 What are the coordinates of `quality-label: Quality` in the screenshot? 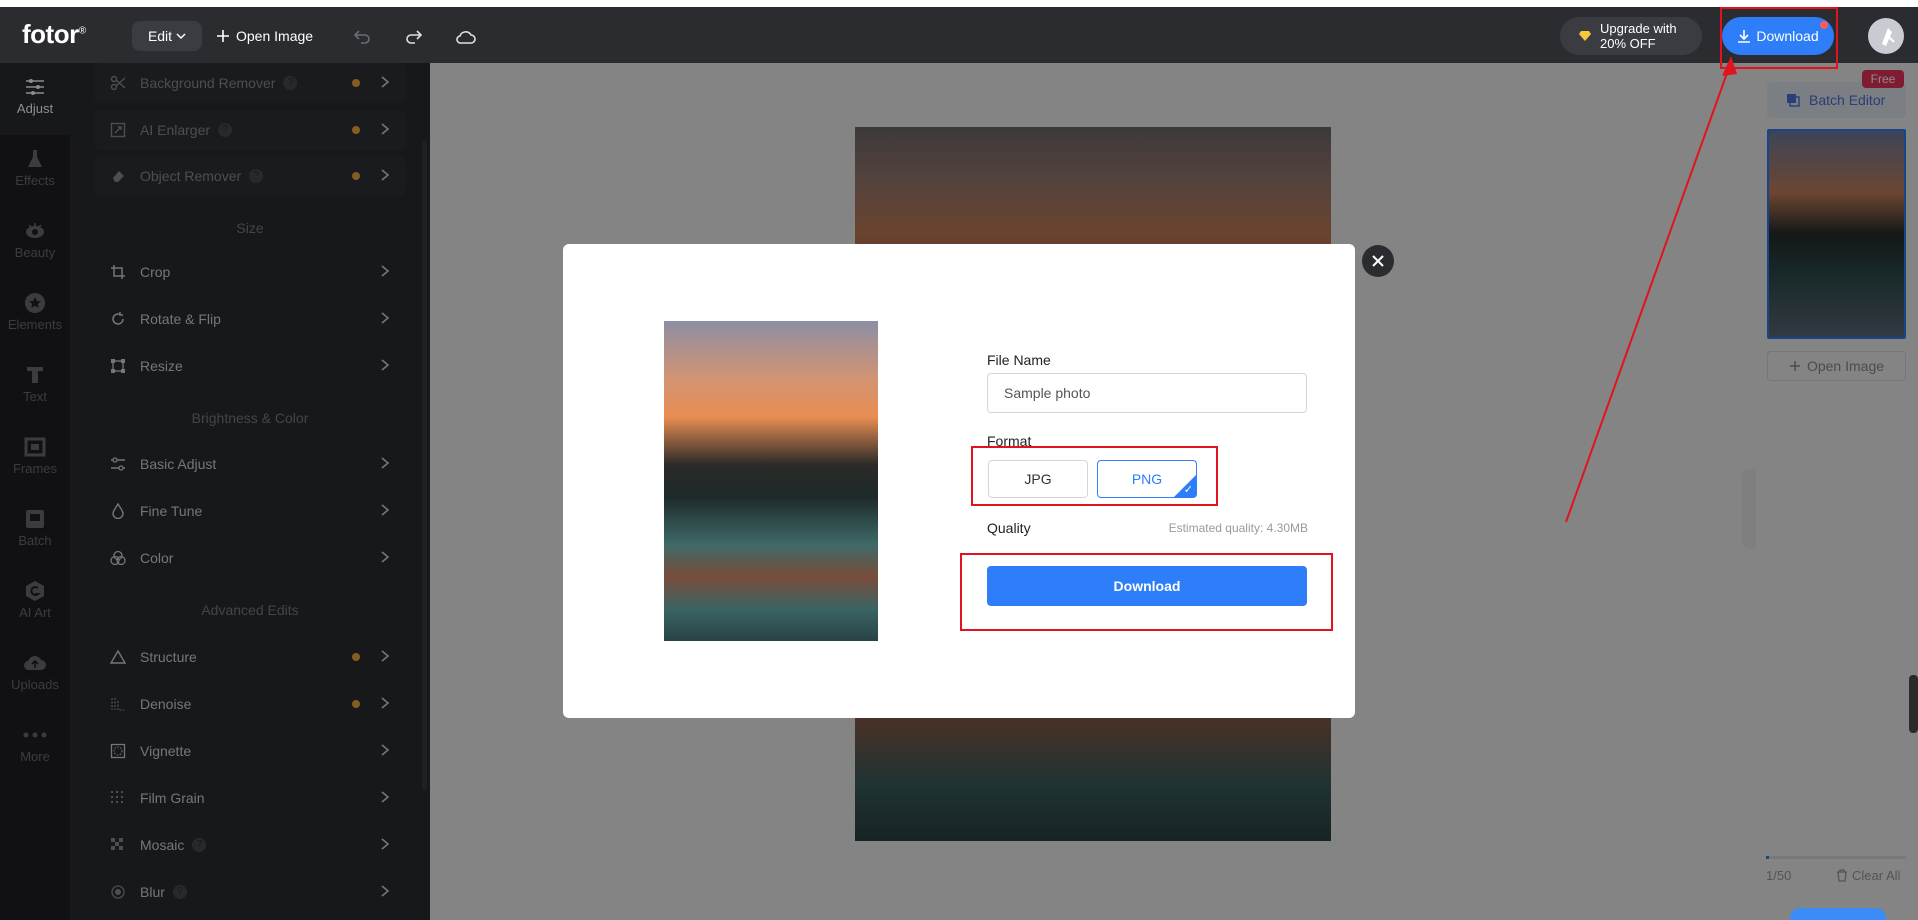 It's located at (1009, 528).